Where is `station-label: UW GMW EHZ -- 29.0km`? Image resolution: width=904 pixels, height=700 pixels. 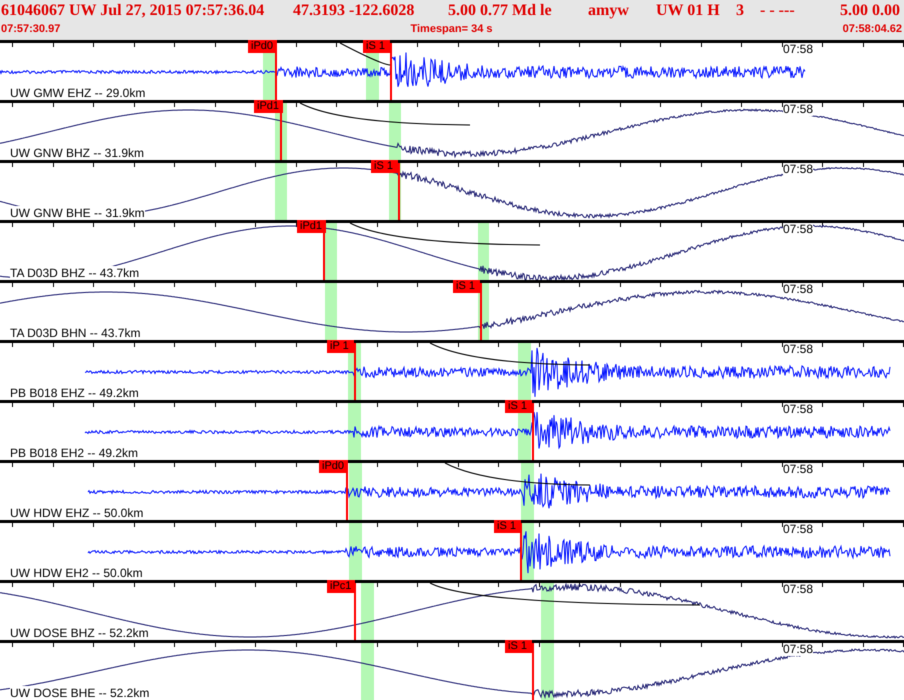 station-label: UW GMW EHZ -- 29.0km is located at coordinates (78, 93).